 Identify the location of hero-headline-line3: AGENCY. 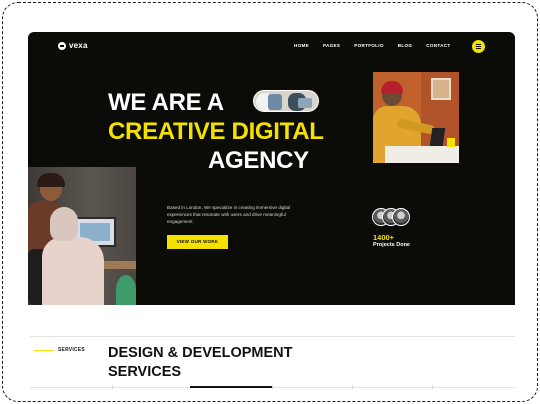
(258, 160).